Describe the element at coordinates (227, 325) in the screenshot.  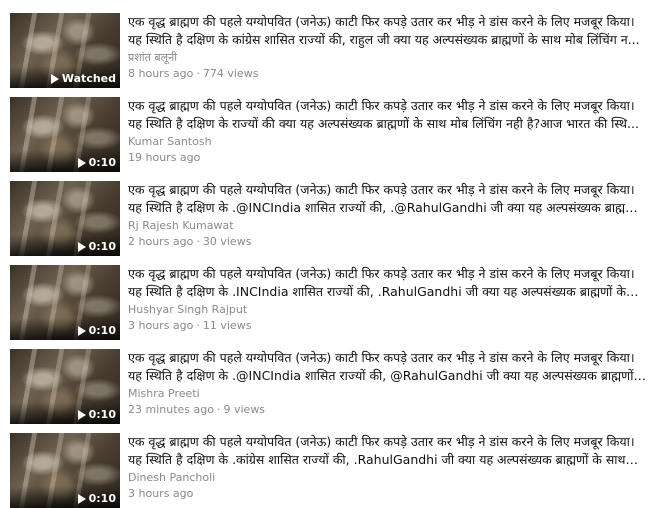
I see `view-count: 11 views` at that location.